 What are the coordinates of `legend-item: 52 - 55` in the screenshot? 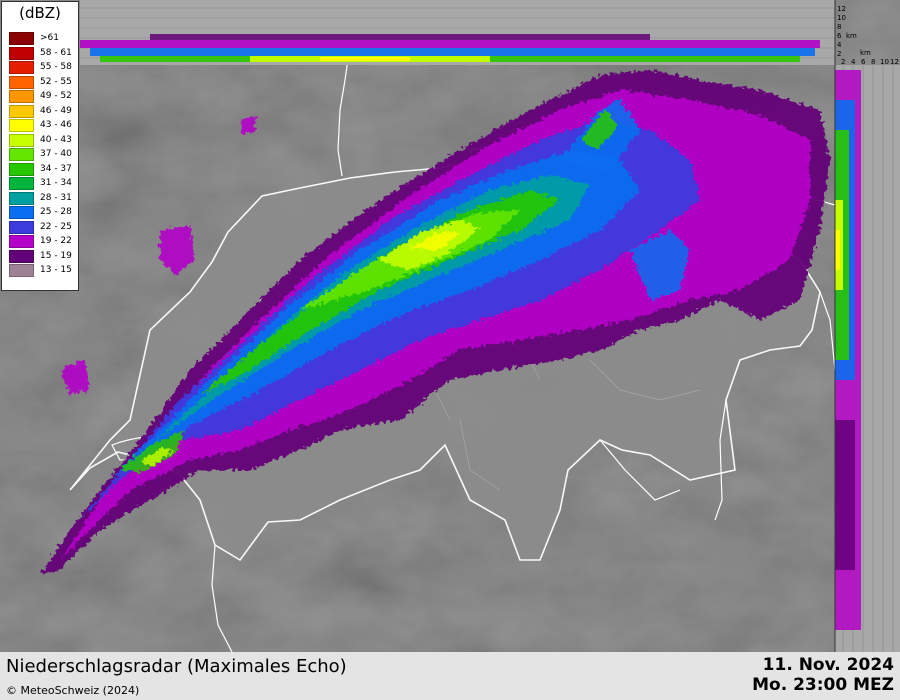 It's located at (43, 82).